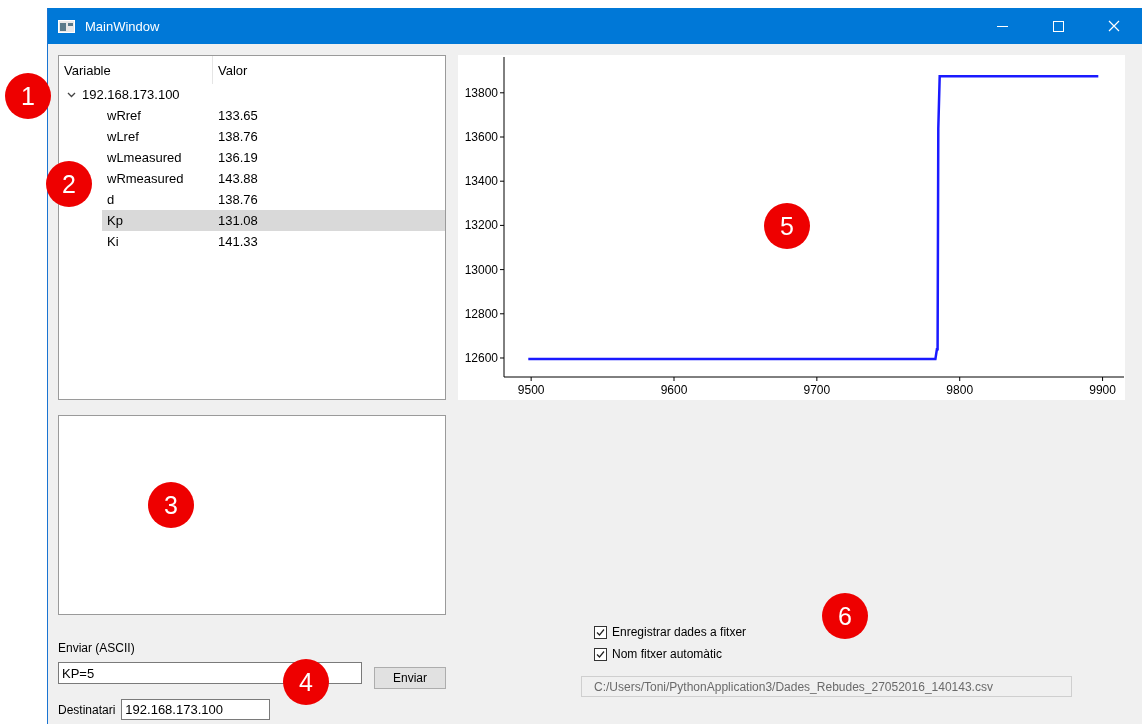 This screenshot has height=724, width=1144. What do you see at coordinates (273, 115) in the screenshot?
I see `tree-row: wRref 133.65` at bounding box center [273, 115].